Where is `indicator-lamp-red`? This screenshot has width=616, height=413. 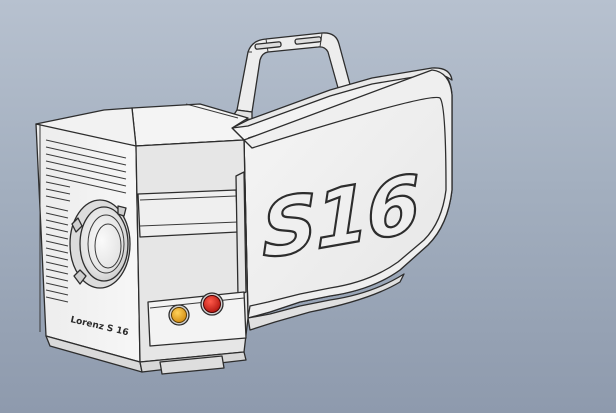
indicator-lamp-red is located at coordinates (212, 304).